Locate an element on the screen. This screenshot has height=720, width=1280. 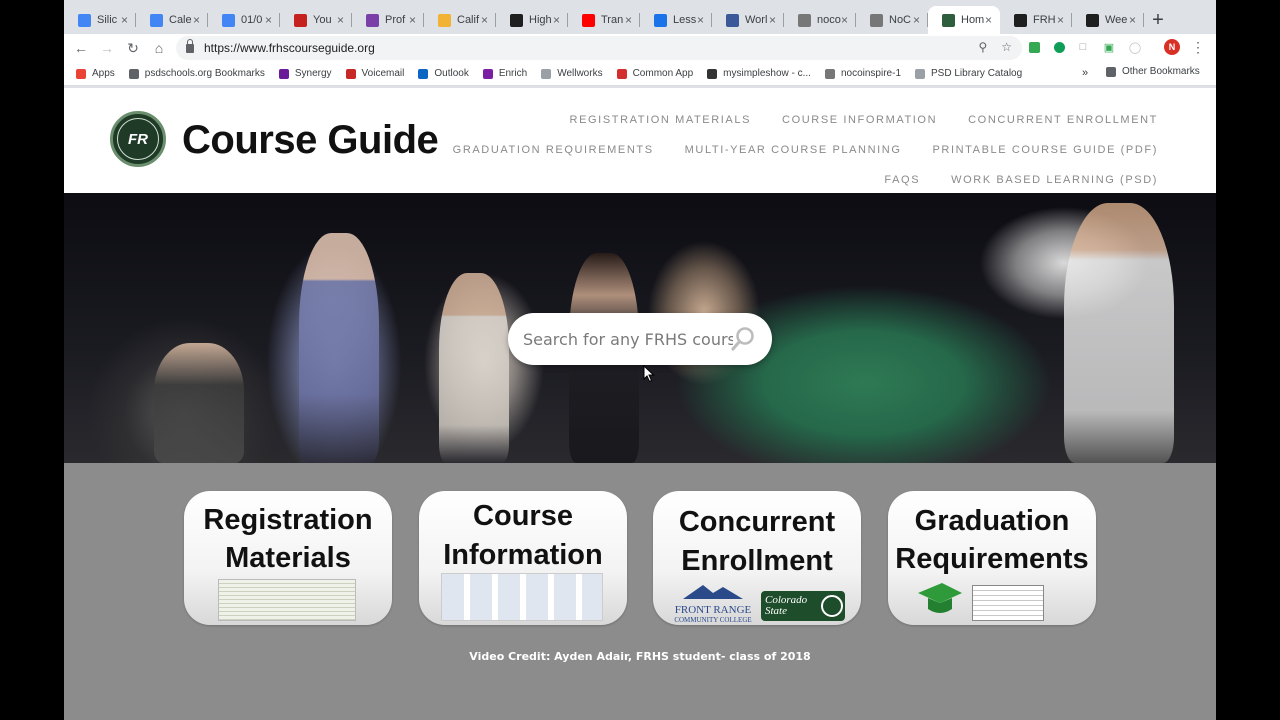
mouse-cursor-icon is located at coordinates (649, 374).